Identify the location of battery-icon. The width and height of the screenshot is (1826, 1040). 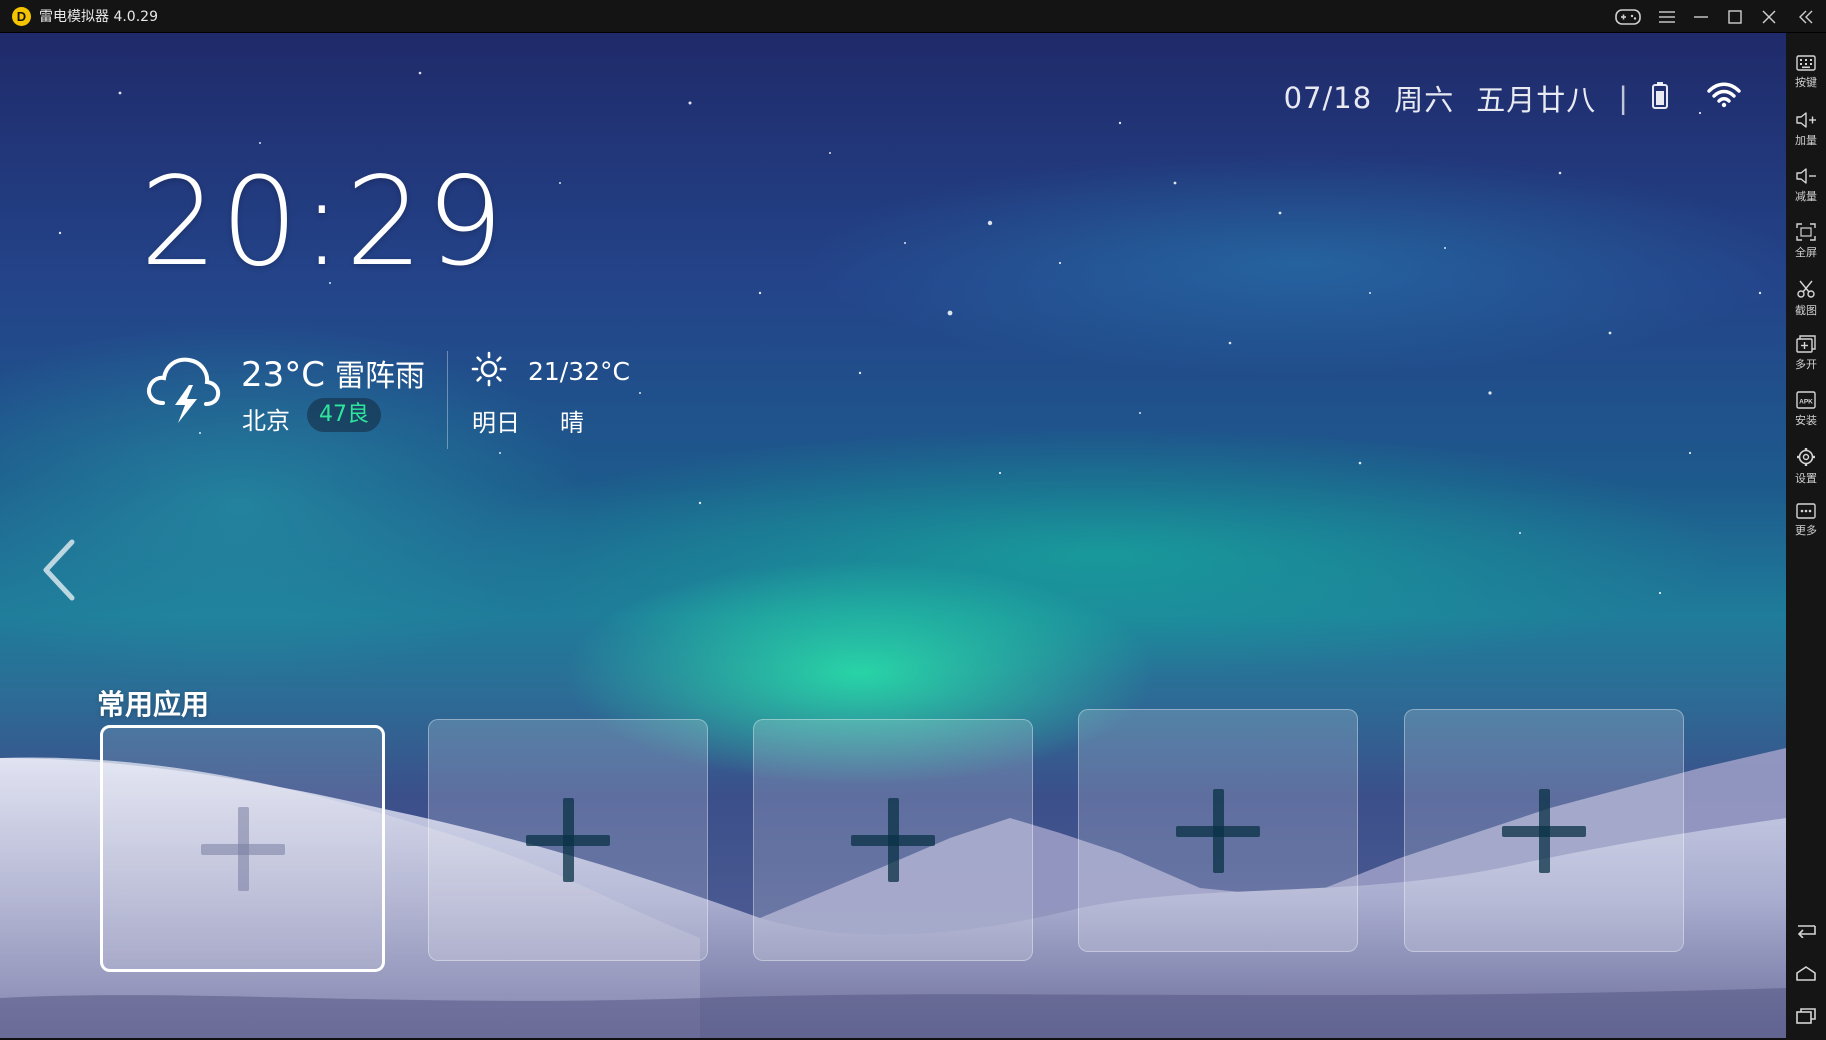
(1660, 98).